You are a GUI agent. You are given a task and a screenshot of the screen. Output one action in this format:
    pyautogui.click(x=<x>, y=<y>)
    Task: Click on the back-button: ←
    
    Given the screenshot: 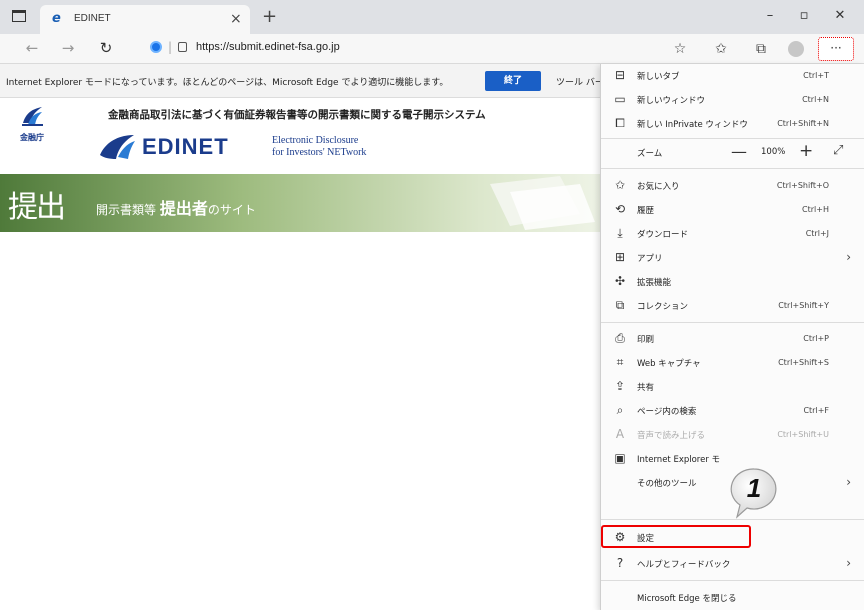 What is the action you would take?
    pyautogui.click(x=32, y=48)
    